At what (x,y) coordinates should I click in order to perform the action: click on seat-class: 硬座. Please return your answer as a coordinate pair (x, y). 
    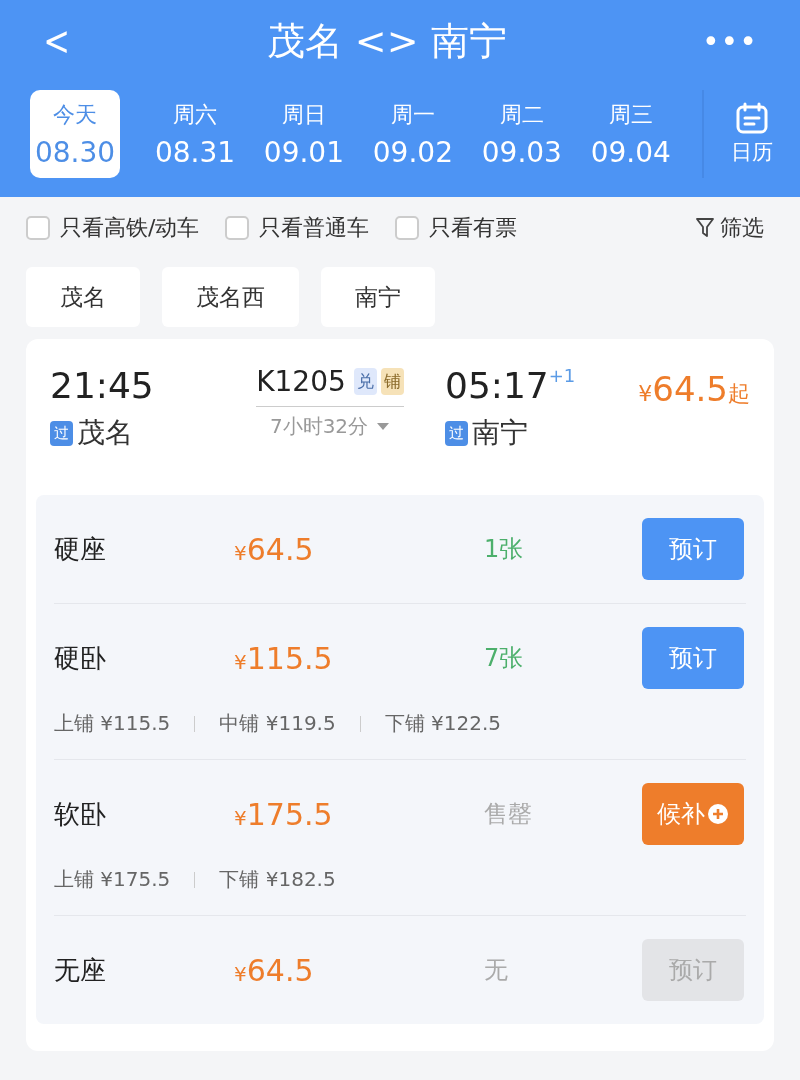
    Looking at the image, I should click on (80, 549).